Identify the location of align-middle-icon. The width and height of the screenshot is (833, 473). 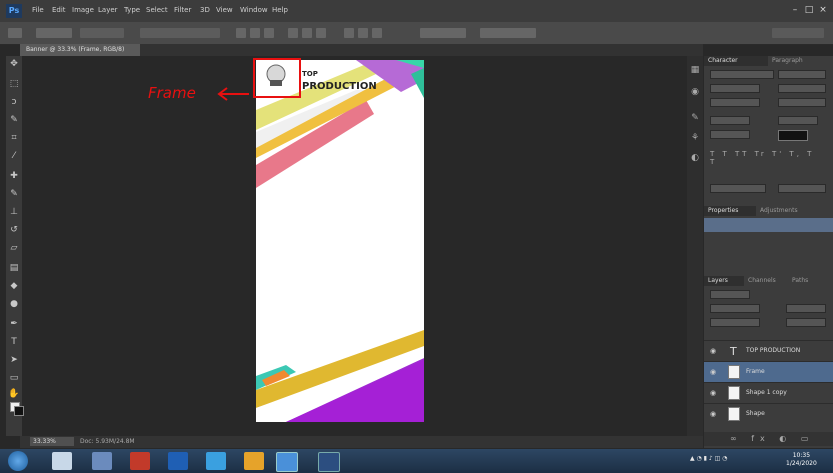
(255, 33).